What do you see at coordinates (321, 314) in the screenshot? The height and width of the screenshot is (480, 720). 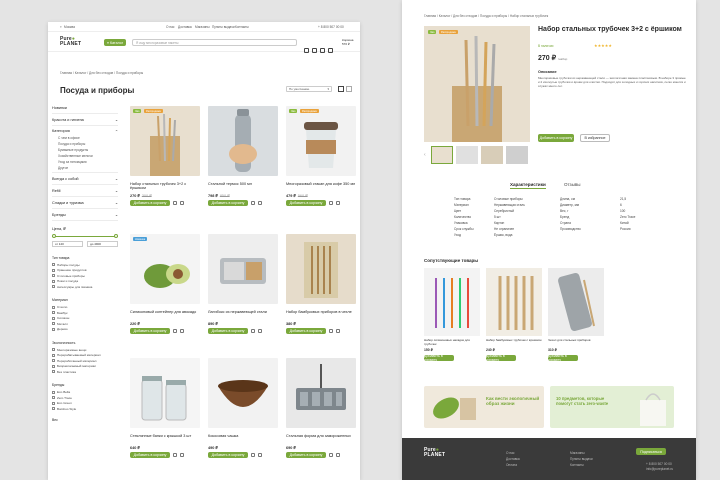 I see `product-title: Набор бамбуковых приборов в чехле` at bounding box center [321, 314].